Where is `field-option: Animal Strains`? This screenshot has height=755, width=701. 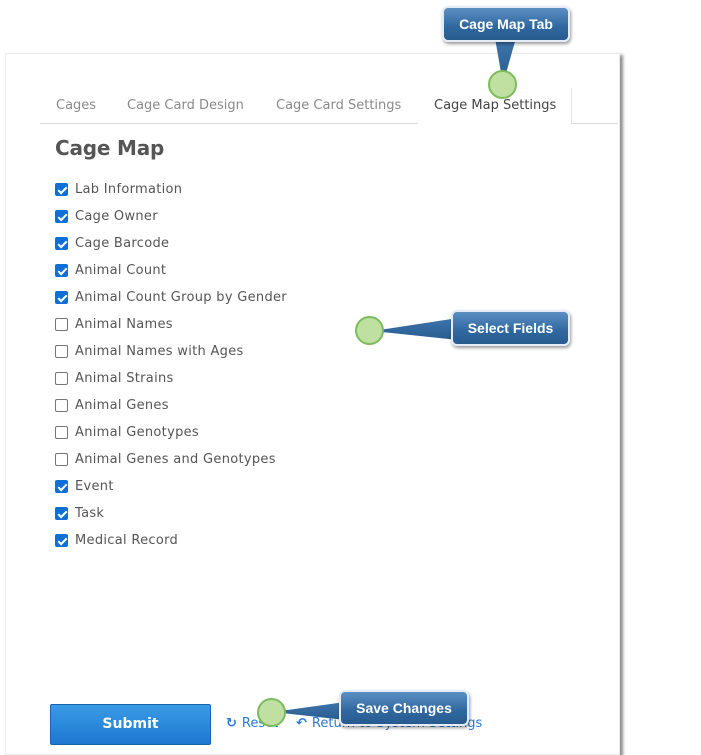 field-option: Animal Strains is located at coordinates (171, 378).